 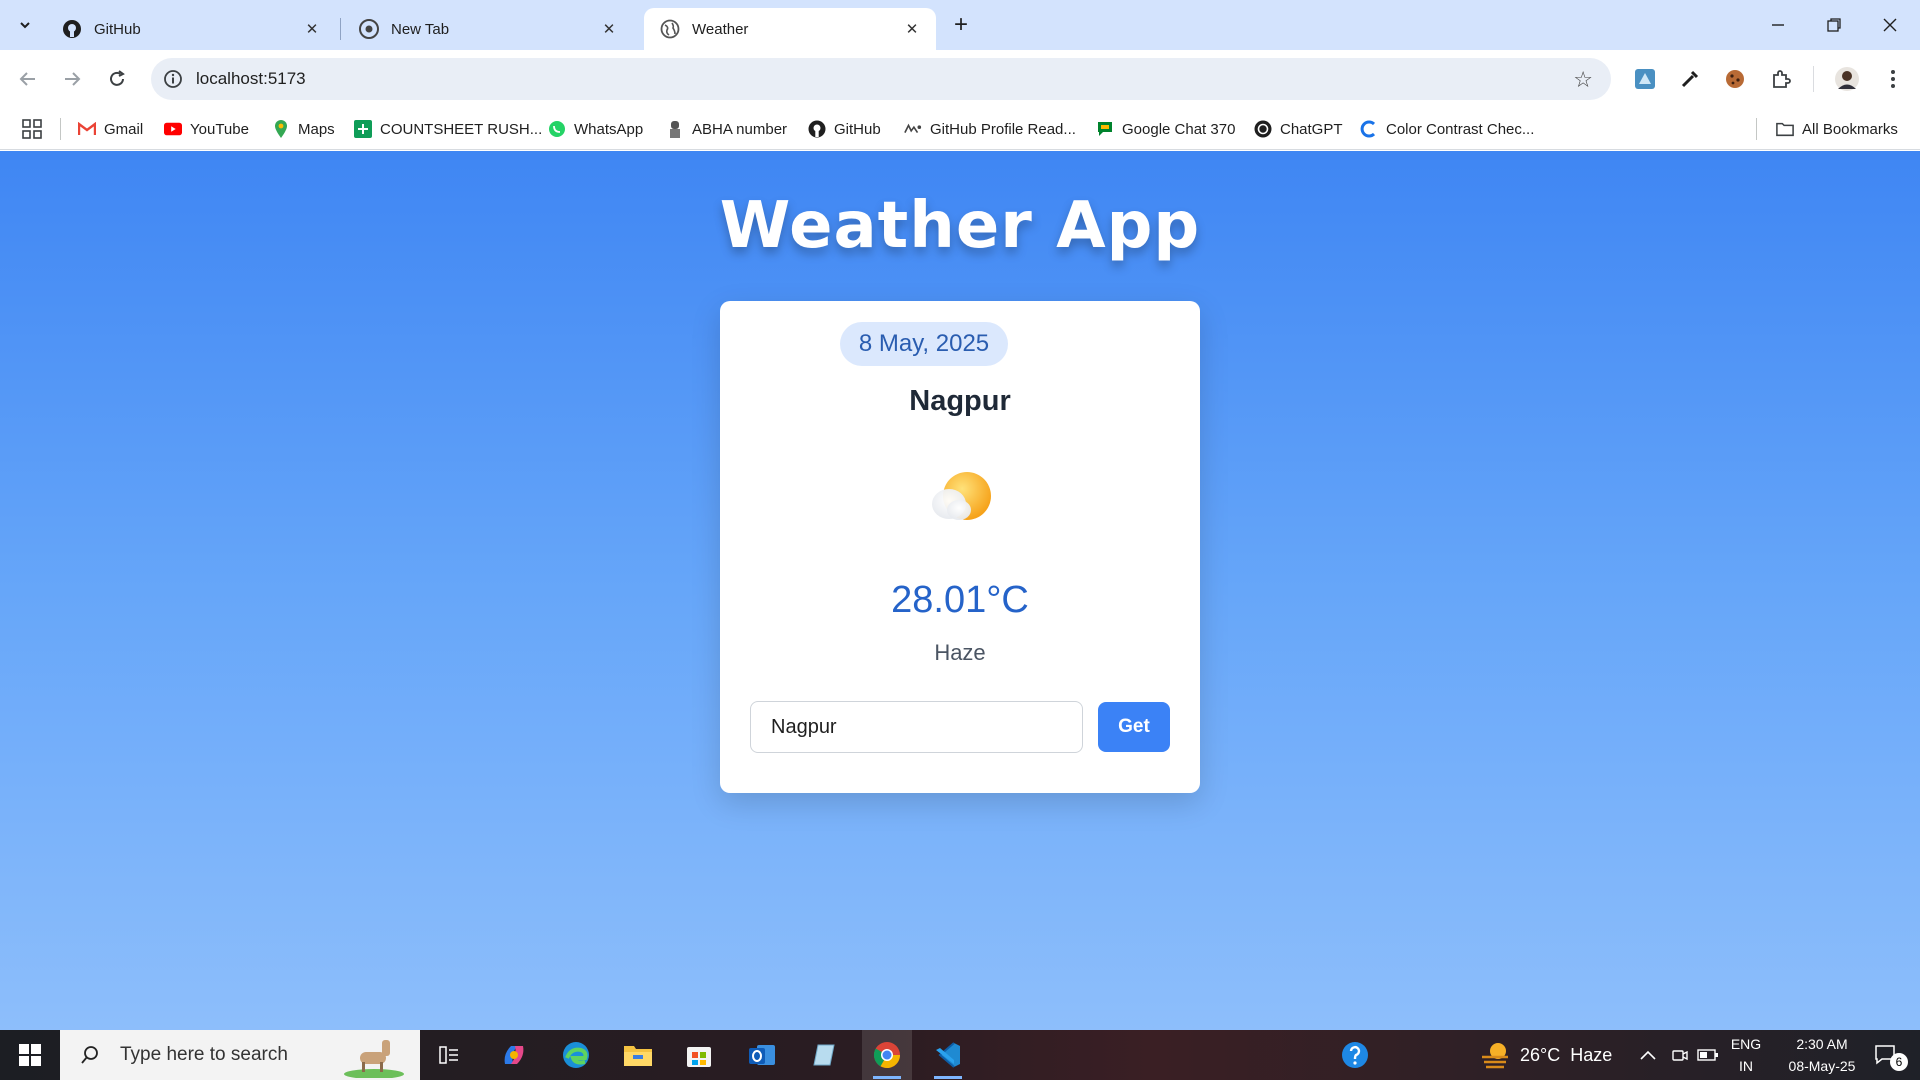 What do you see at coordinates (790, 29) in the screenshot?
I see `tab-weather: Weather ✕` at bounding box center [790, 29].